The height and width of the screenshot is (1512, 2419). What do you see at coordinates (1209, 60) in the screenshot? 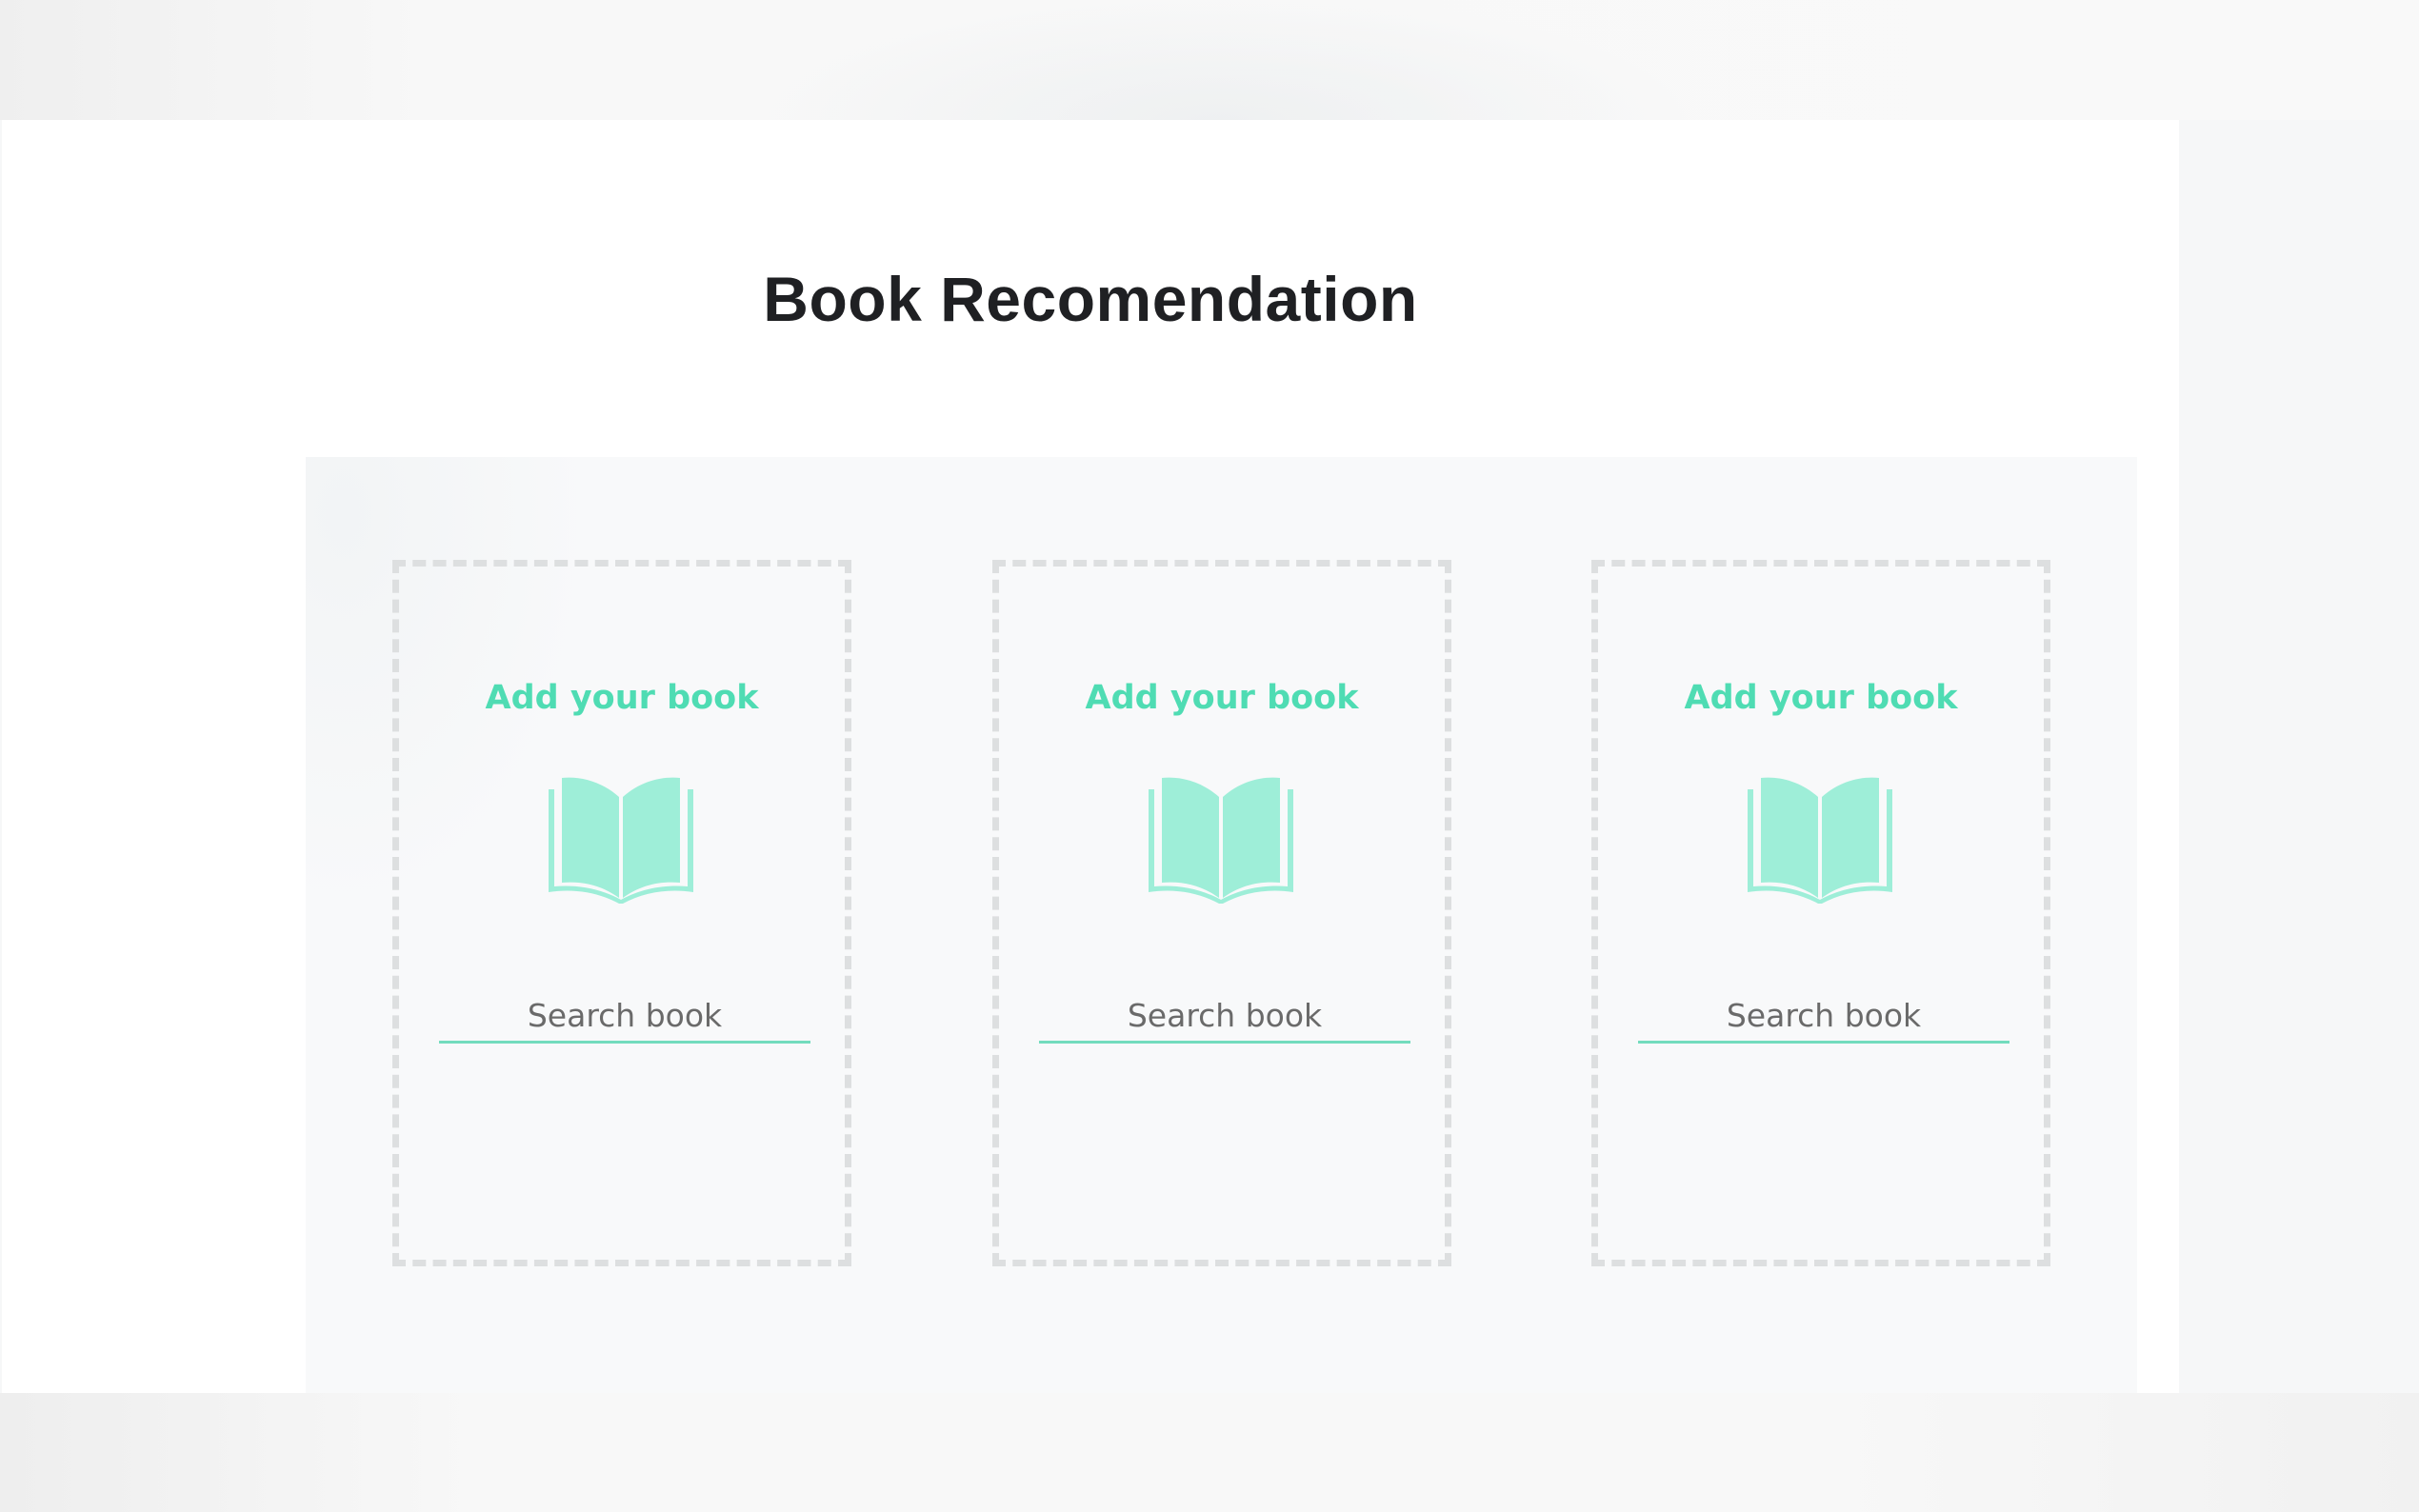
I see `background-top` at bounding box center [1209, 60].